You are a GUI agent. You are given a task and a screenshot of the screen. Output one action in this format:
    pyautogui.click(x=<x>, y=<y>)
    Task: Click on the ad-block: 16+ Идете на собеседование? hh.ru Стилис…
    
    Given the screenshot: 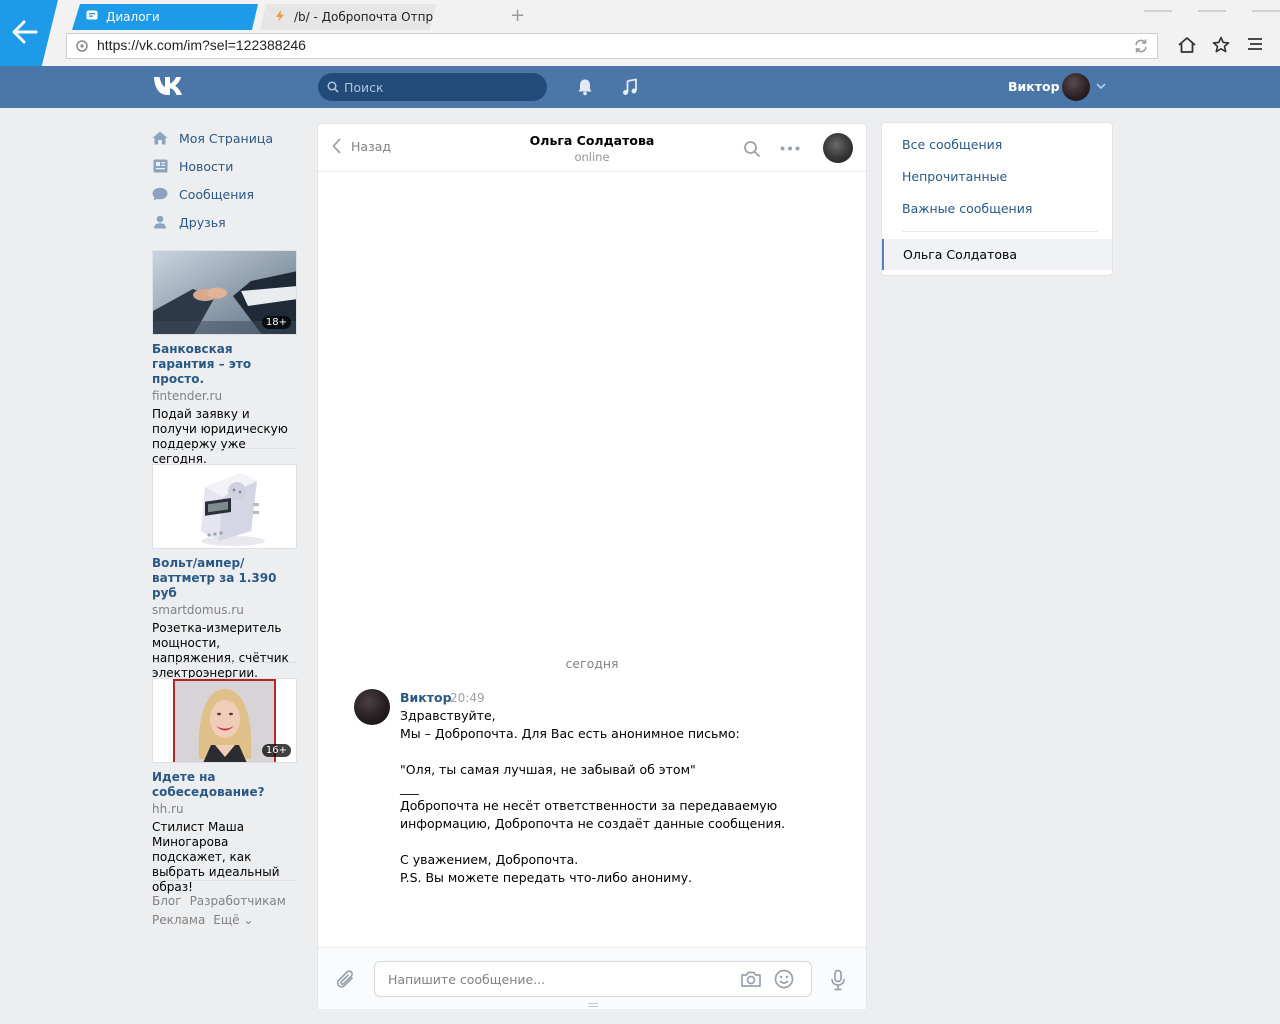 What is the action you would take?
    pyautogui.click(x=224, y=786)
    